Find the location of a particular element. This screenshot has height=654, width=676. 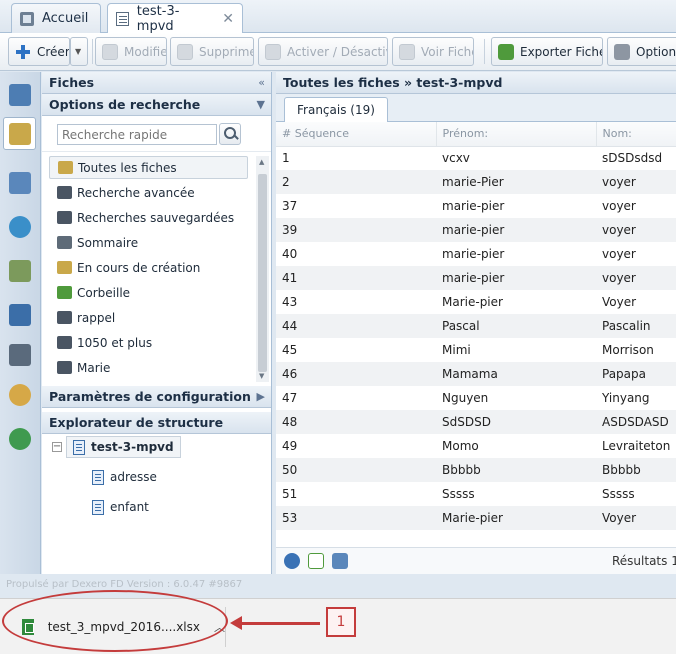

table-row: 51 Sssss Sssss is located at coordinates (476, 494).